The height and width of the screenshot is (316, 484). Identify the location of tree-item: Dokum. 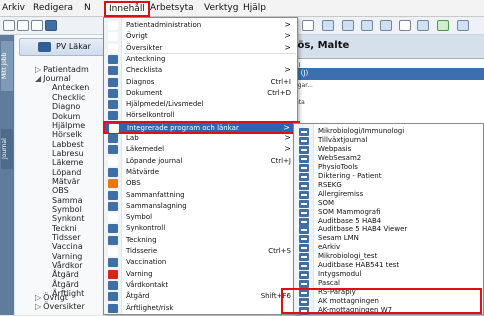
(66, 116).